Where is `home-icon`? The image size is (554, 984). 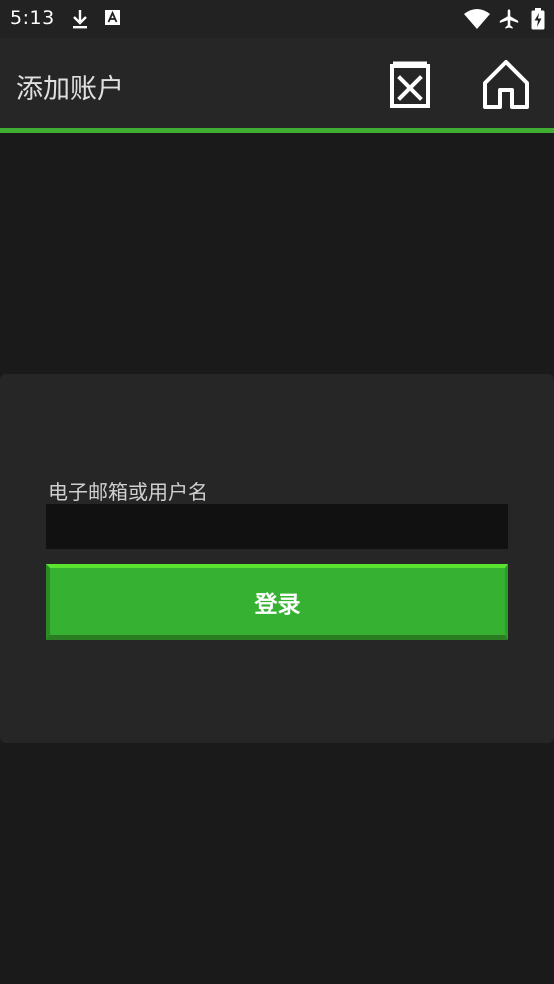 home-icon is located at coordinates (506, 85).